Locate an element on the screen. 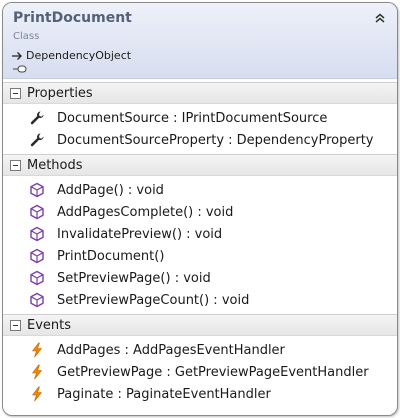 The image size is (400, 418). method-item: PrintDocument() is located at coordinates (96, 256).